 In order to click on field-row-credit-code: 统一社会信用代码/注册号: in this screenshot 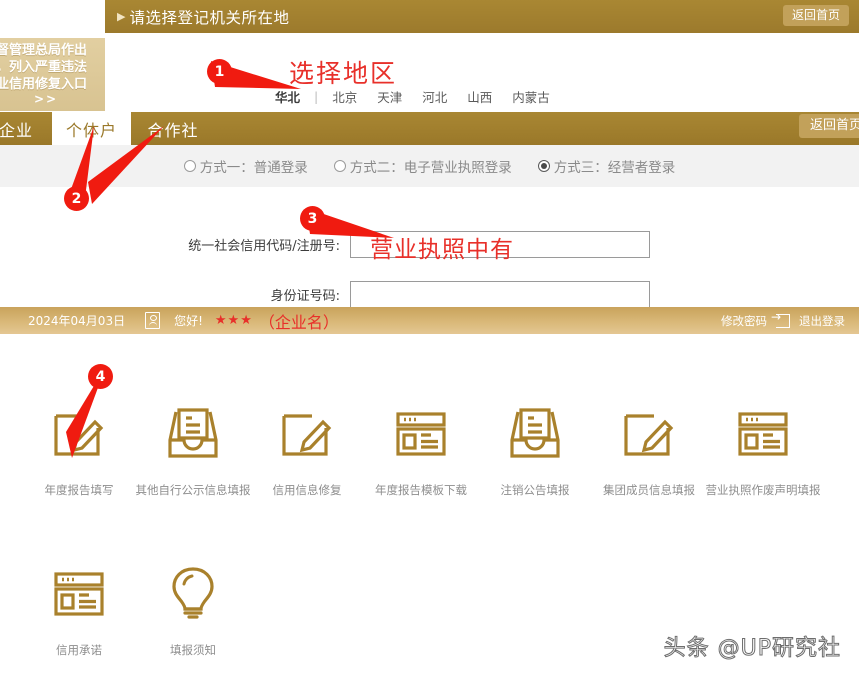, I will do `click(325, 244)`.